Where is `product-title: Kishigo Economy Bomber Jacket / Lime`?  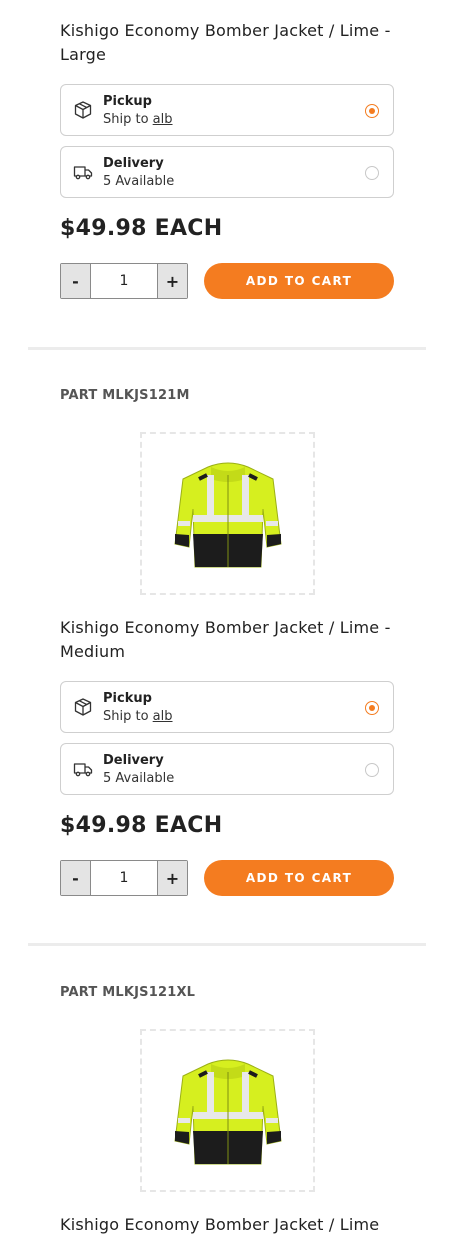 product-title: Kishigo Economy Bomber Jacket / Lime is located at coordinates (220, 1224).